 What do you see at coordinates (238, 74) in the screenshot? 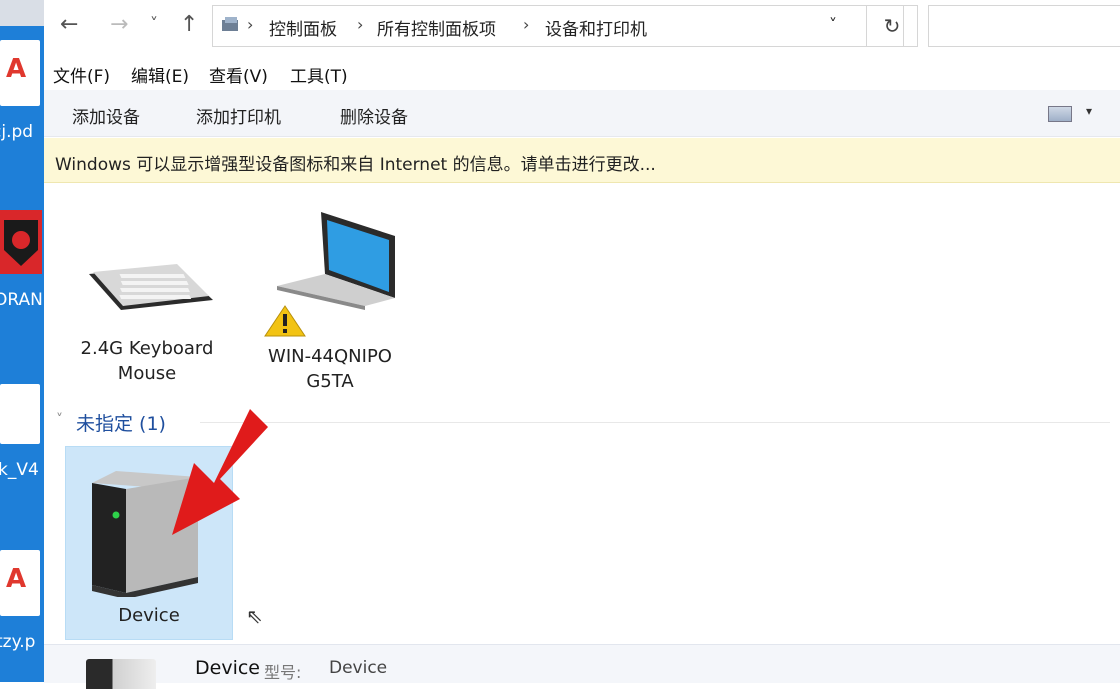
I see `menu-view: 查看(V)` at bounding box center [238, 74].